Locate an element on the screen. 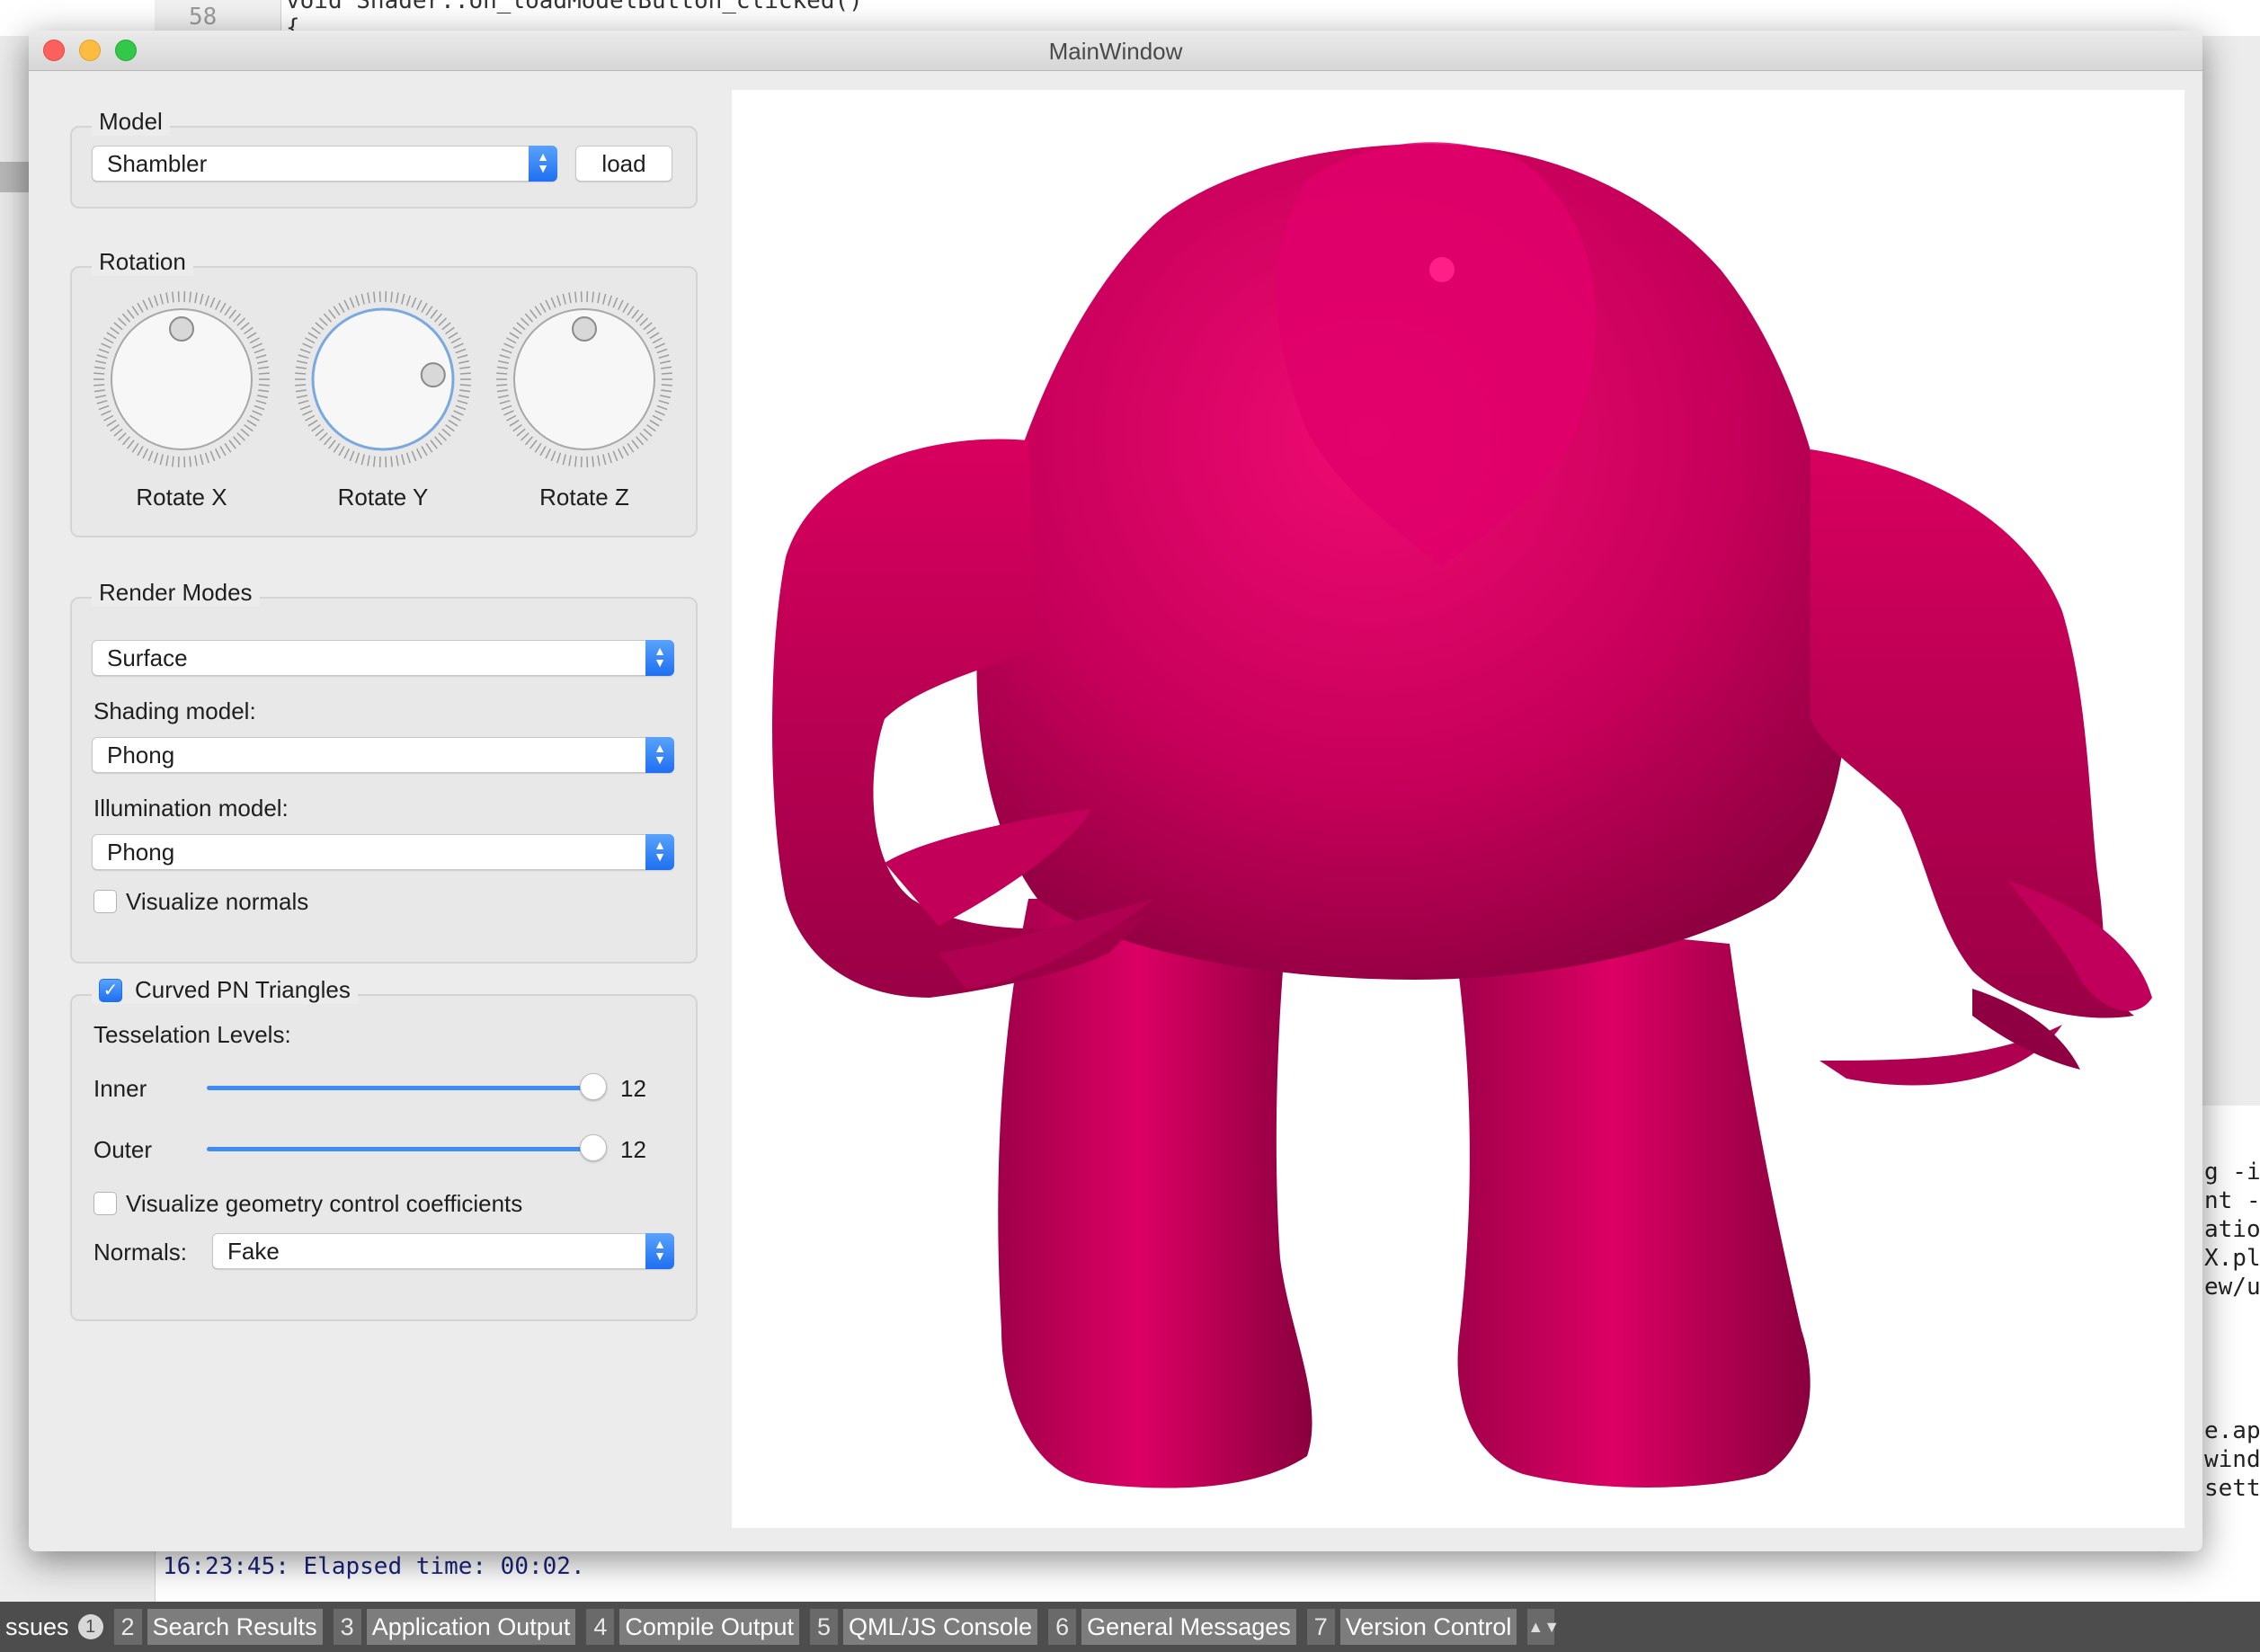  ide-tab-compile-output: 4 Compile Output is located at coordinates (692, 1627).